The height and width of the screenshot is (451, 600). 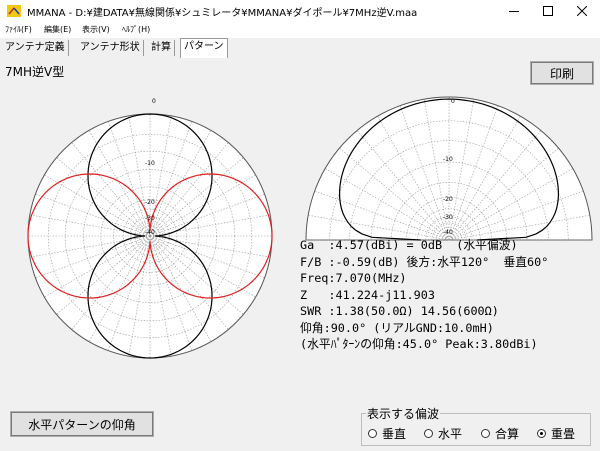 What do you see at coordinates (419, 344) in the screenshot?
I see `horizontal-pattern-line: (水平ﾊﾟﾀｰﾝの仰角:45.0° Peak:3.80dBi)` at bounding box center [419, 344].